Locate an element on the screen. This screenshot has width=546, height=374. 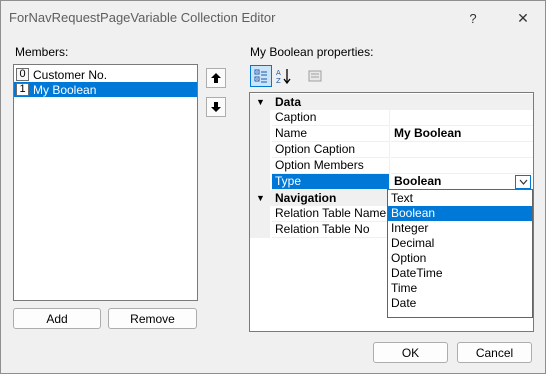
list-item: 0 Customer No. is located at coordinates (105, 74).